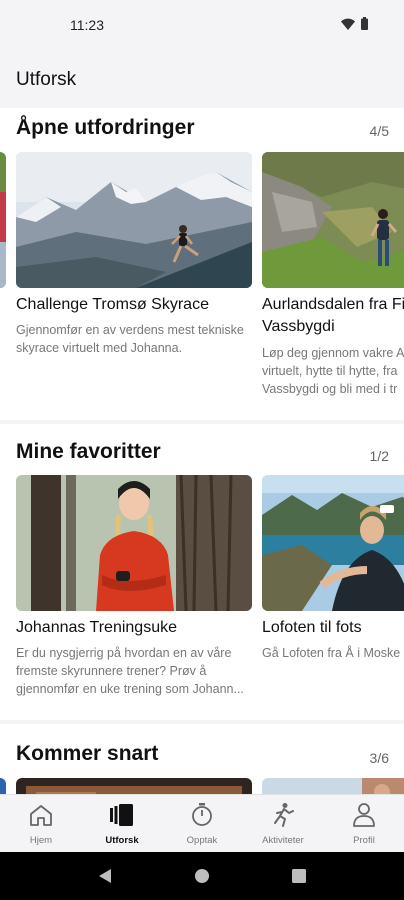  I want to click on nav-item-opptak: Opptak, so click(202, 824).